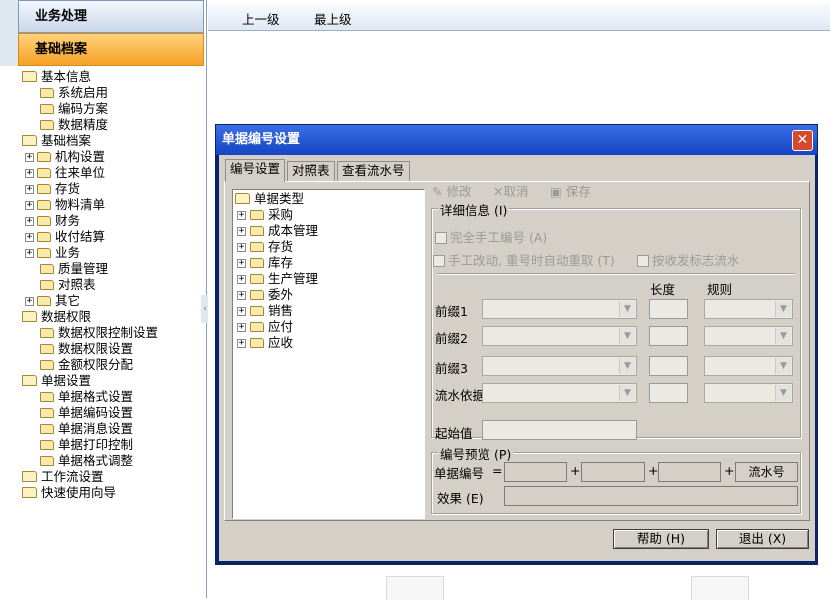 The width and height of the screenshot is (830, 600). What do you see at coordinates (802, 140) in the screenshot?
I see `close-icon: ✕` at bounding box center [802, 140].